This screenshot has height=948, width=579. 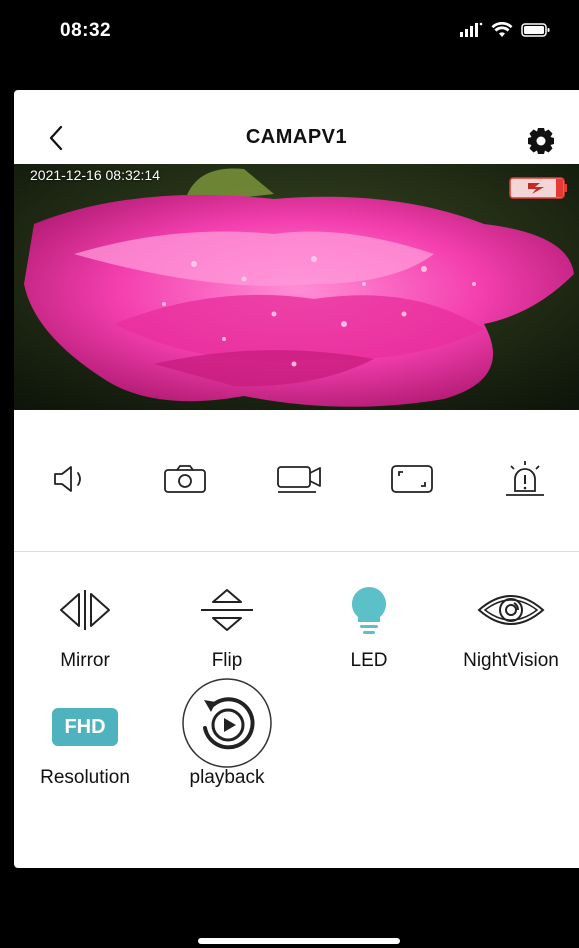 I want to click on night-vision-label: NightVision, so click(x=511, y=660).